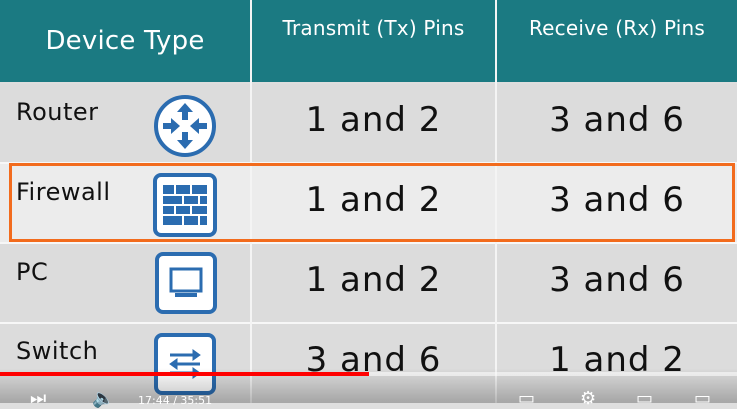 The height and width of the screenshot is (409, 737). What do you see at coordinates (644, 398) in the screenshot?
I see `miniplayer-icon: ▭` at bounding box center [644, 398].